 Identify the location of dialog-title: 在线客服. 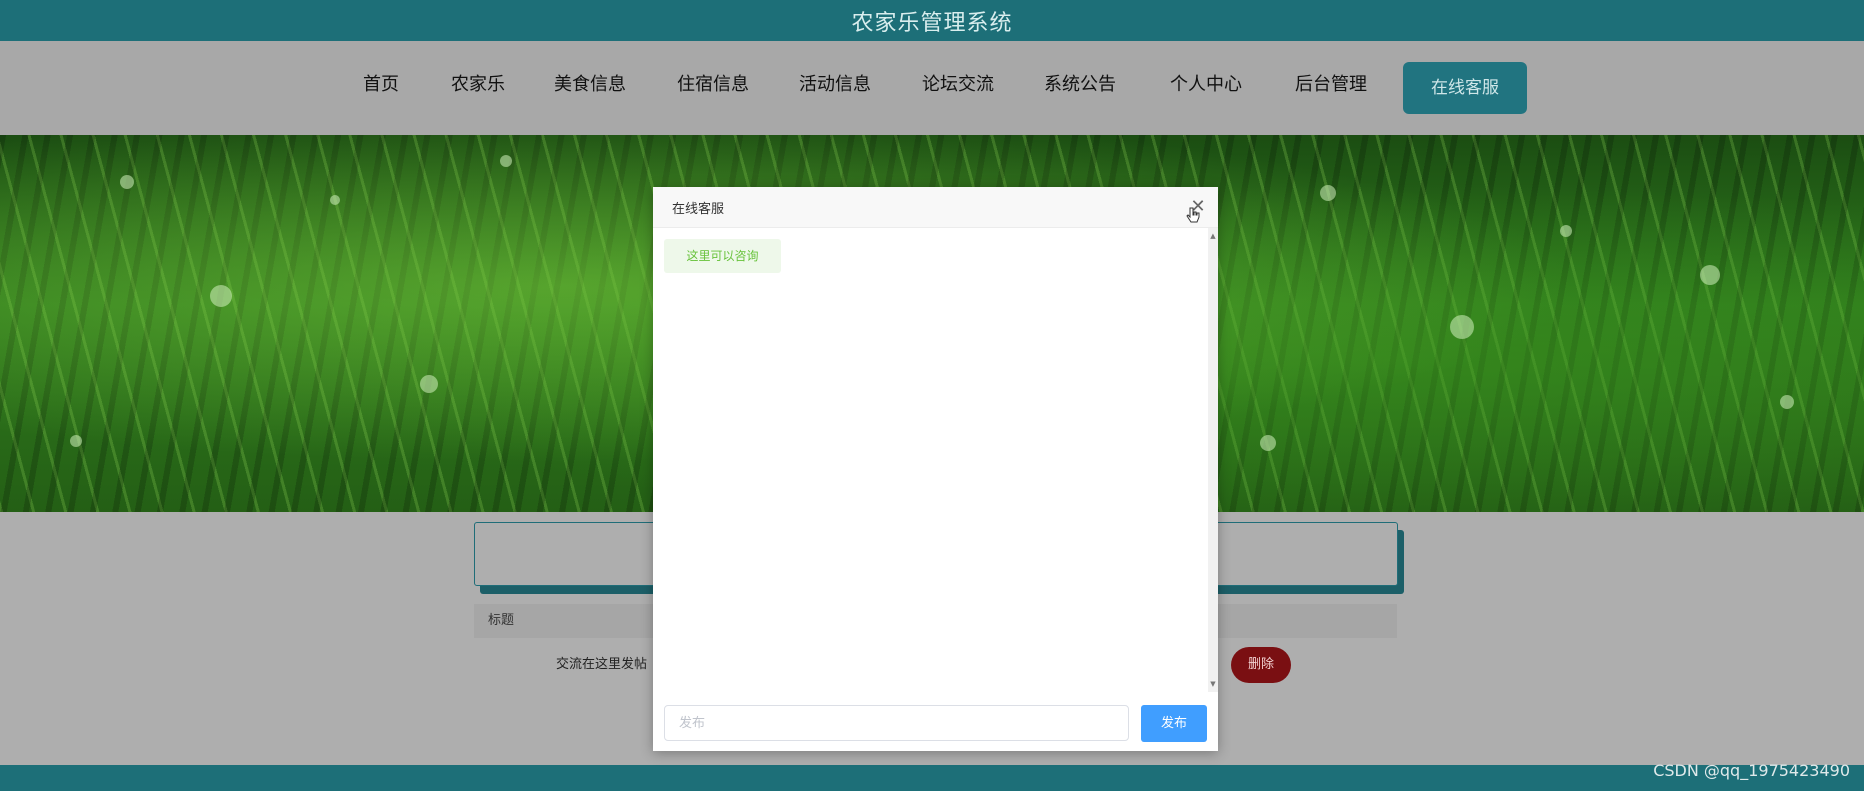
(698, 209).